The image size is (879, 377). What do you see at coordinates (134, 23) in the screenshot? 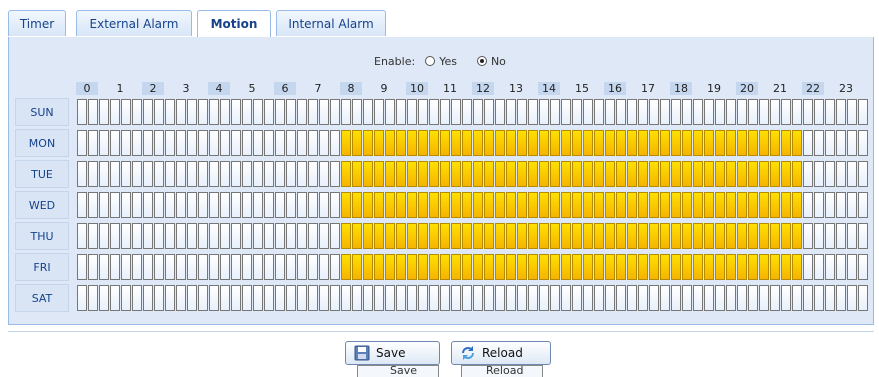
I see `tab-external-alarm: External Alarm` at bounding box center [134, 23].